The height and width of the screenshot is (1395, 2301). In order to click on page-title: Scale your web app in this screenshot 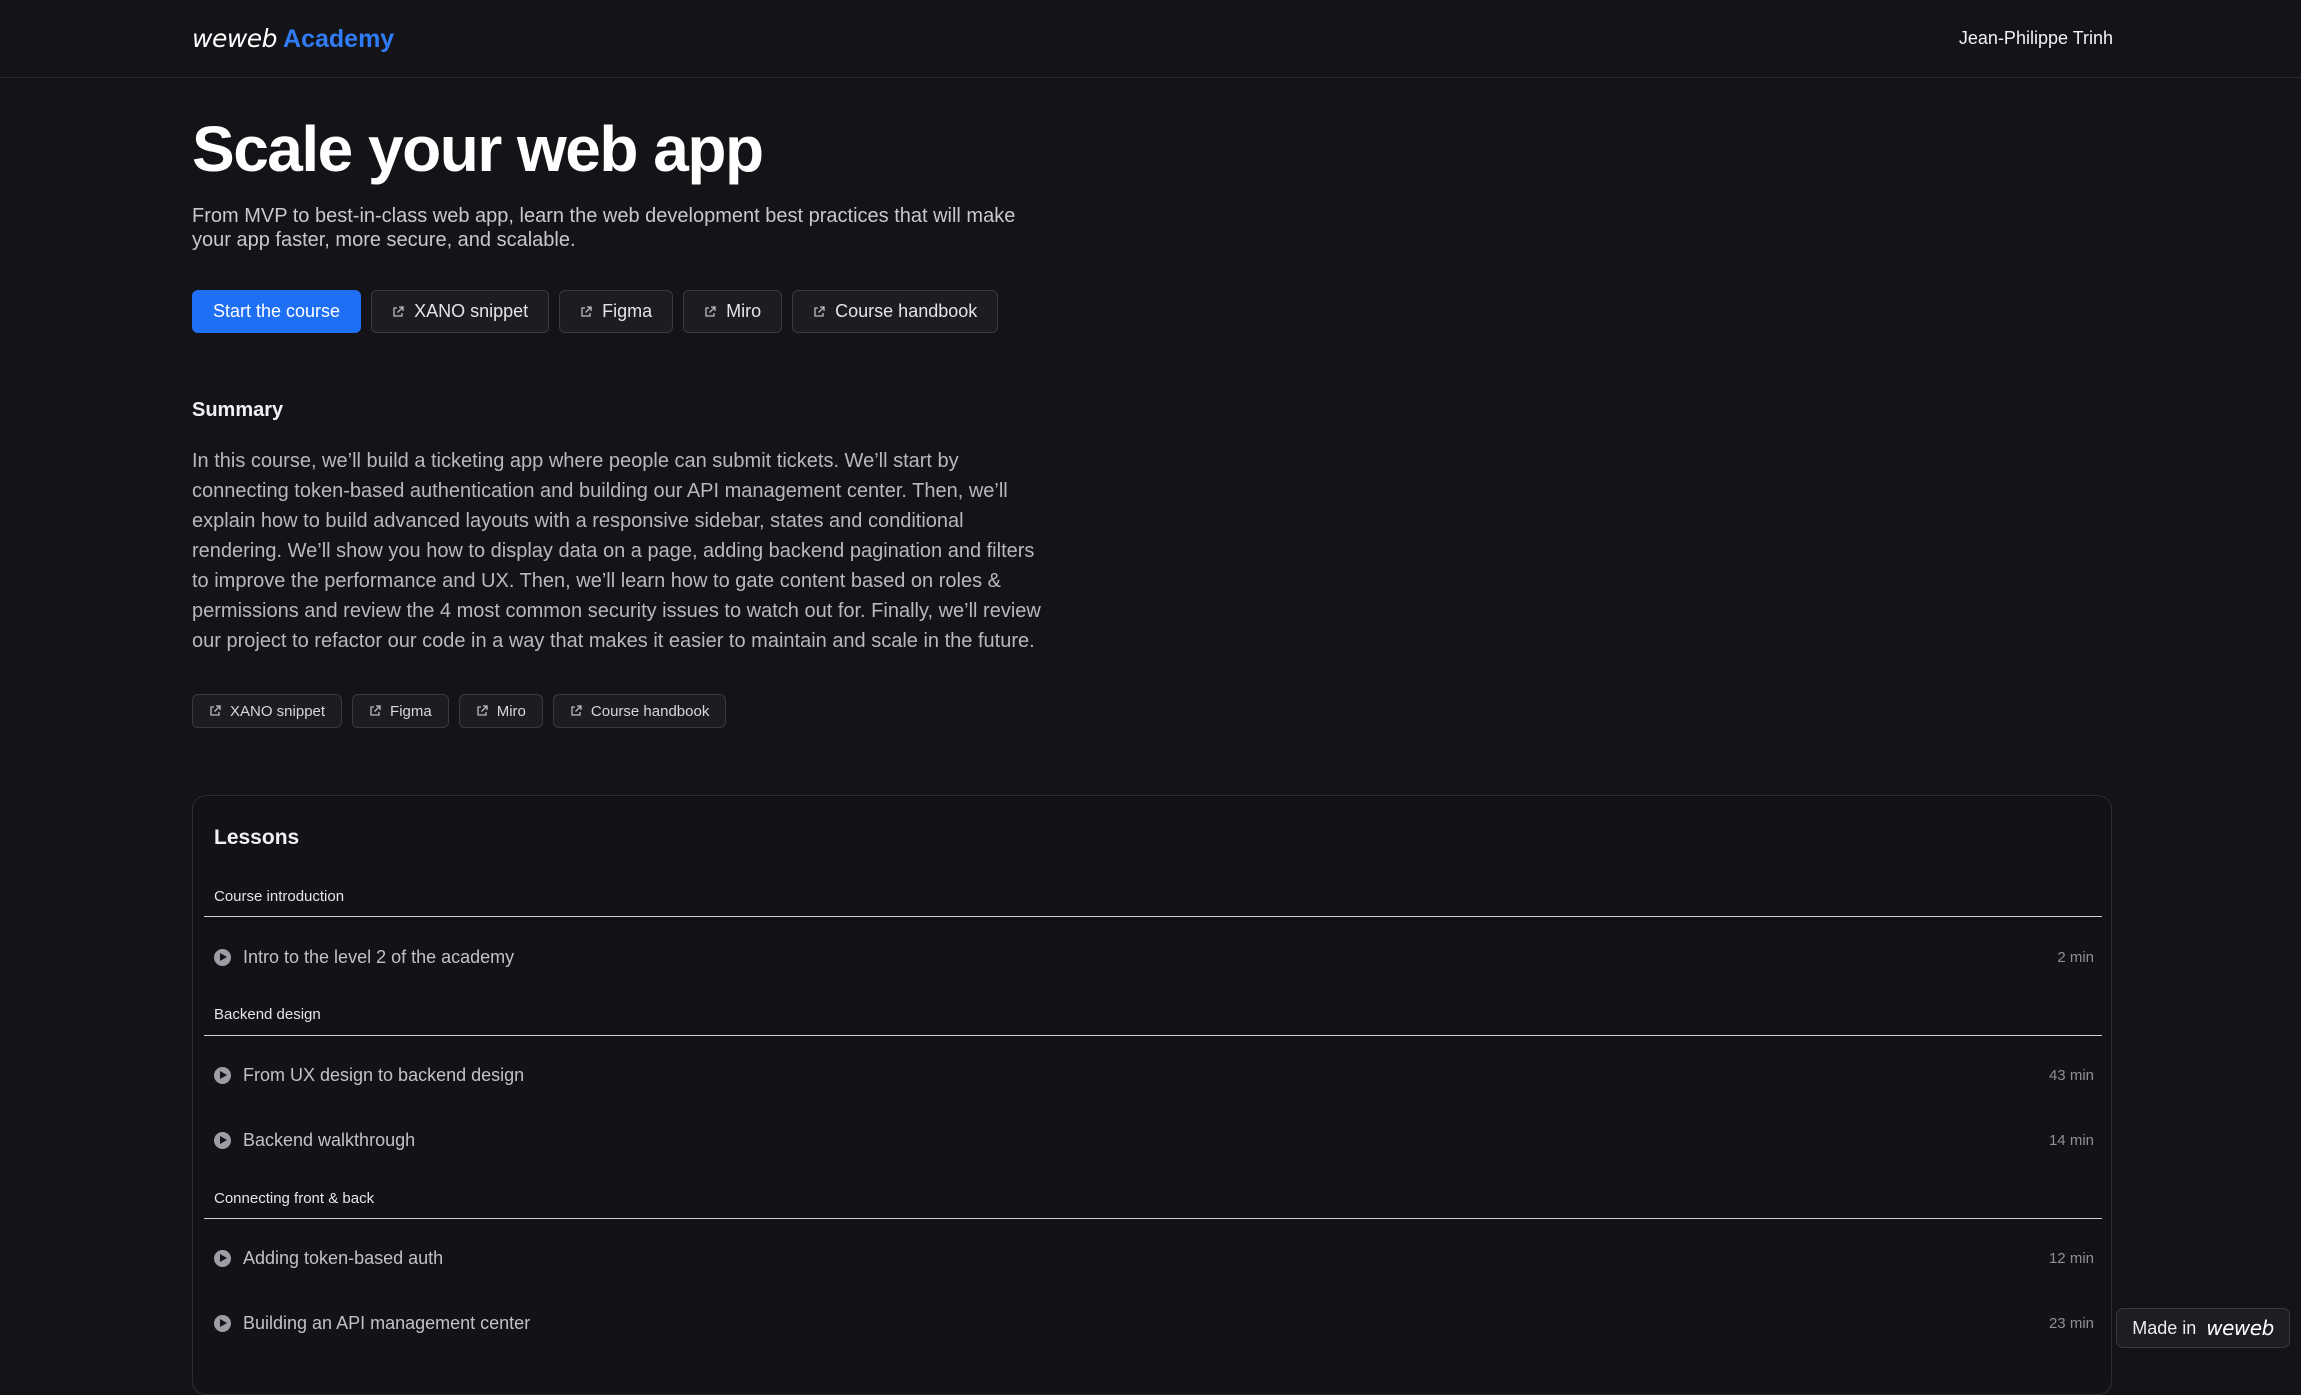, I will do `click(478, 149)`.